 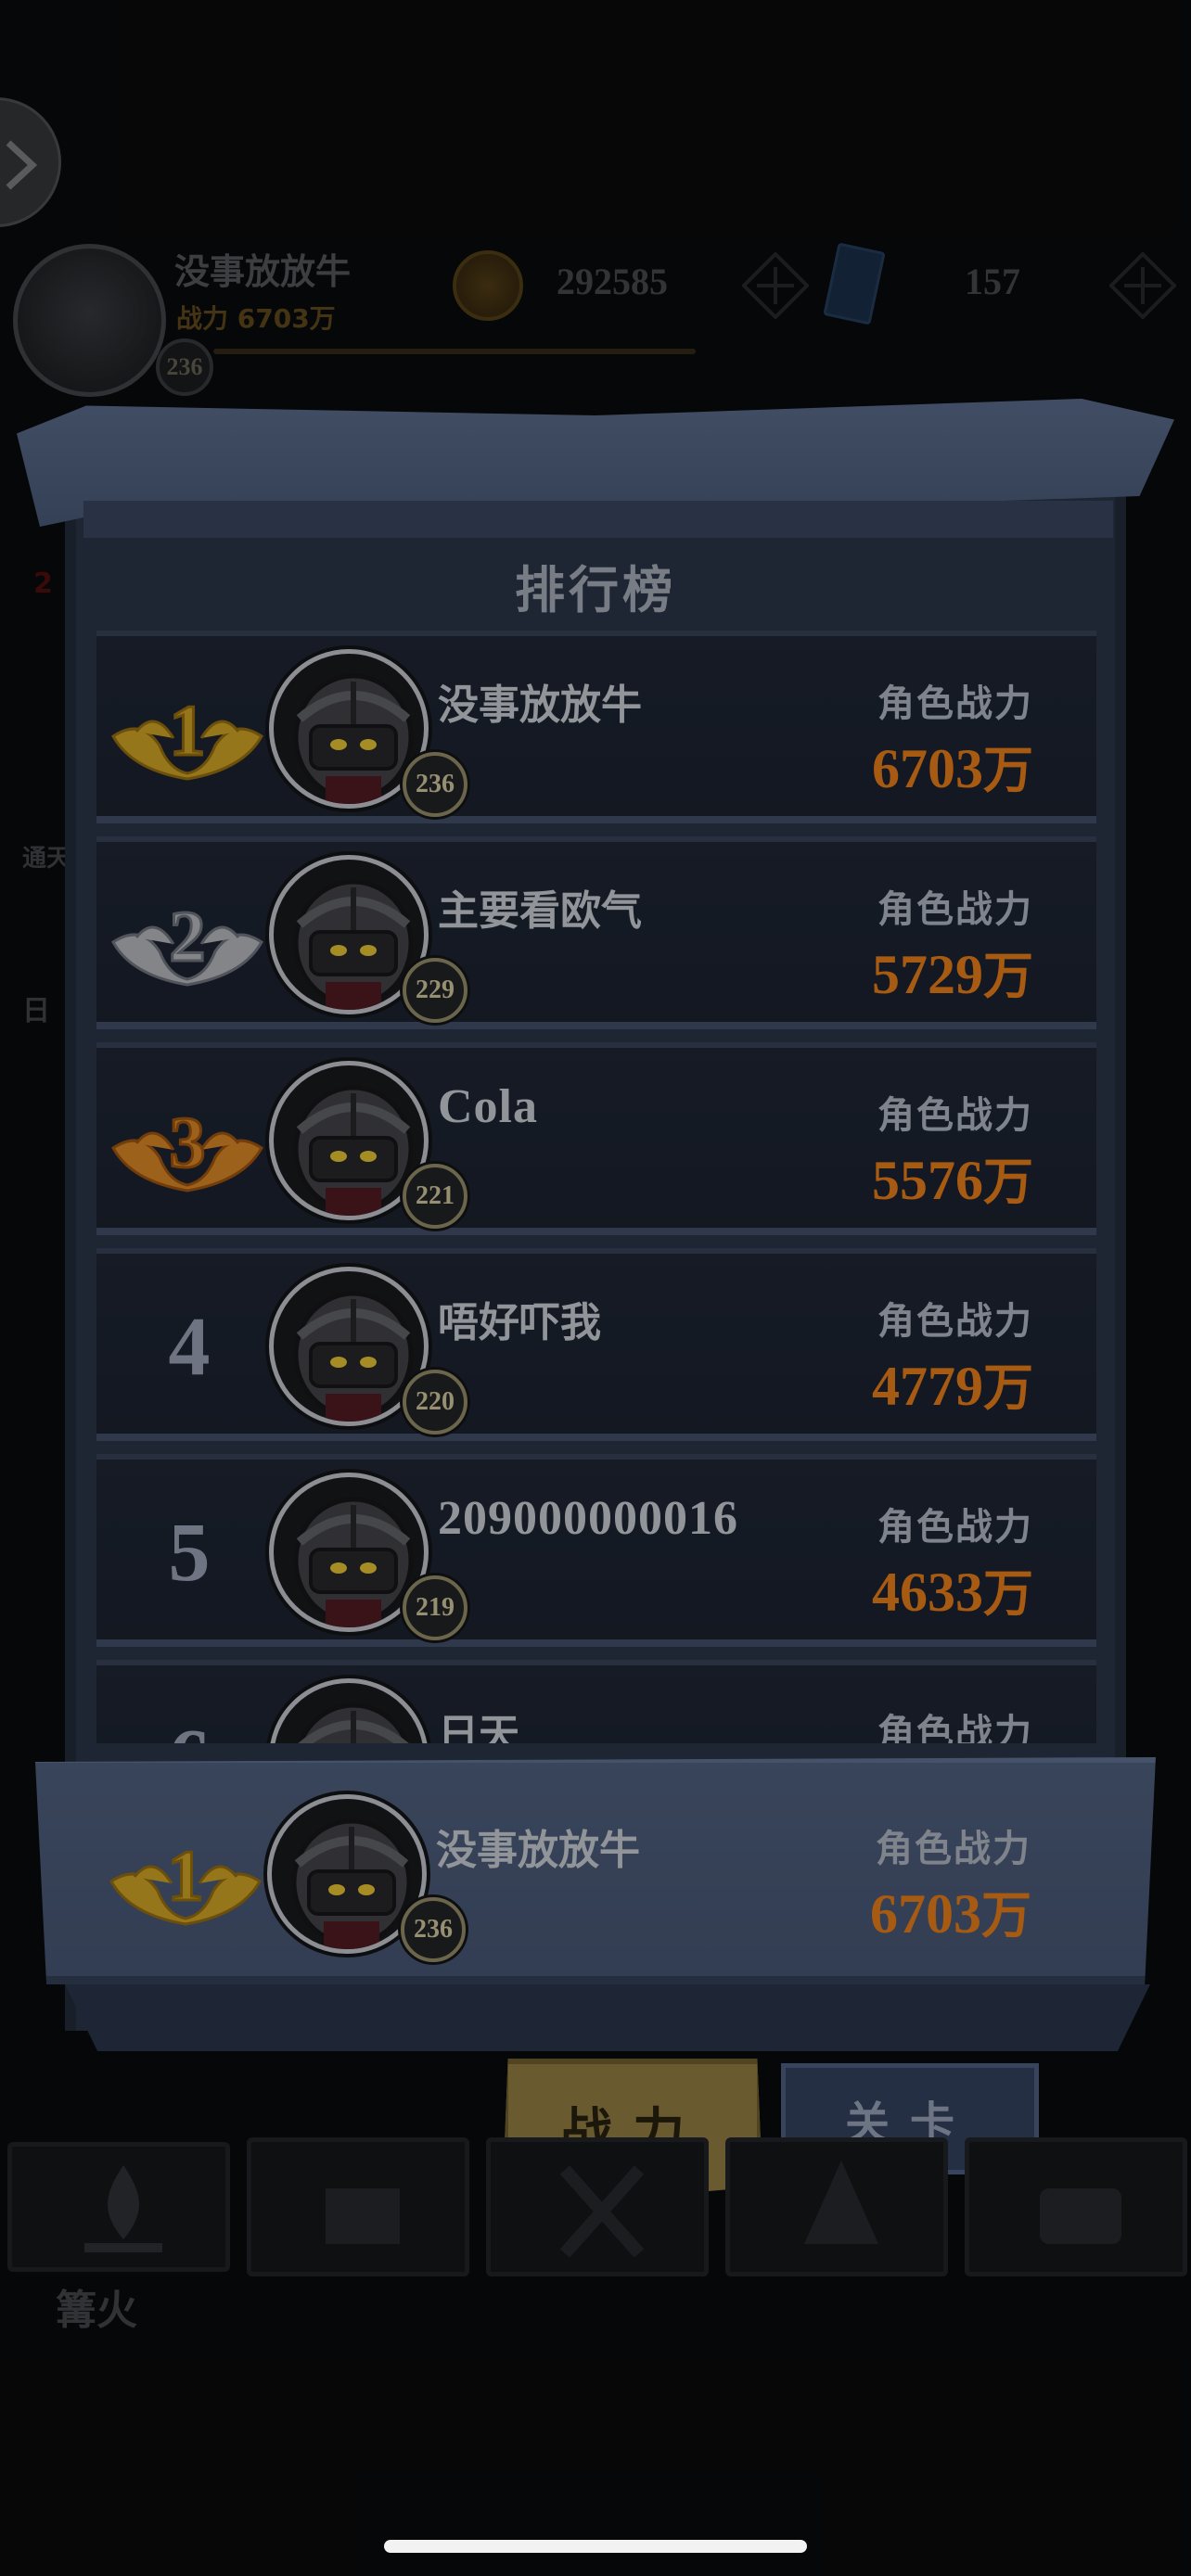 What do you see at coordinates (435, 1607) in the screenshot?
I see `level-badge: 219` at bounding box center [435, 1607].